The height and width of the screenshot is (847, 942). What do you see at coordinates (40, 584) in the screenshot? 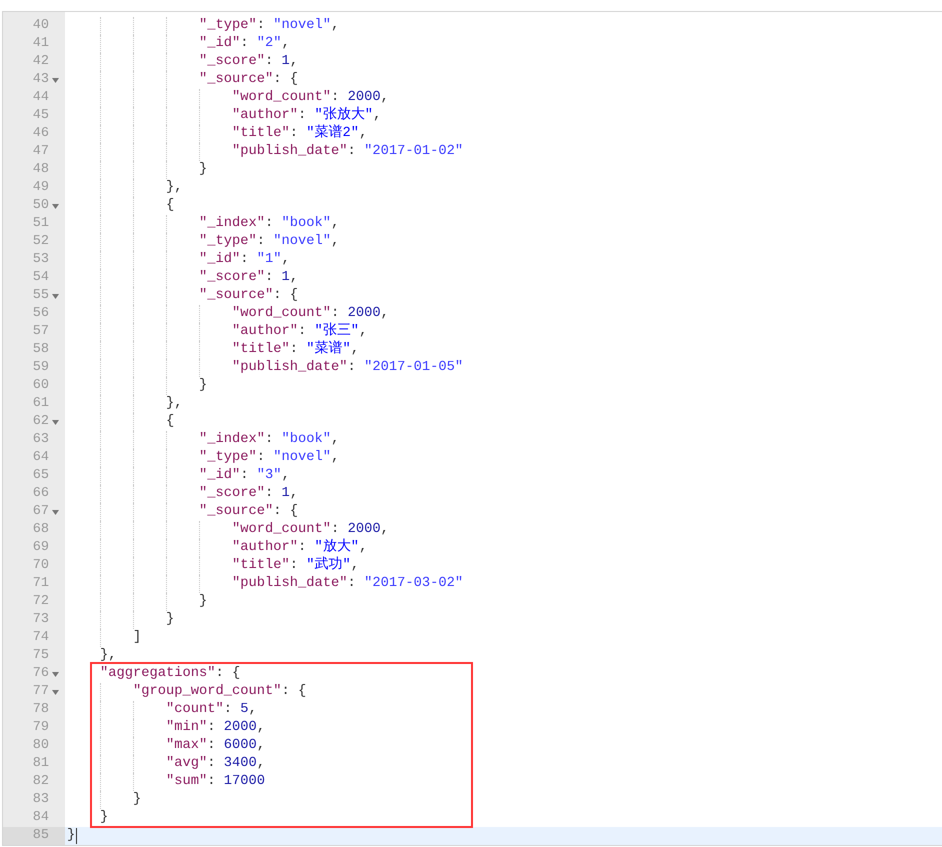
I see `line-number: 71` at bounding box center [40, 584].